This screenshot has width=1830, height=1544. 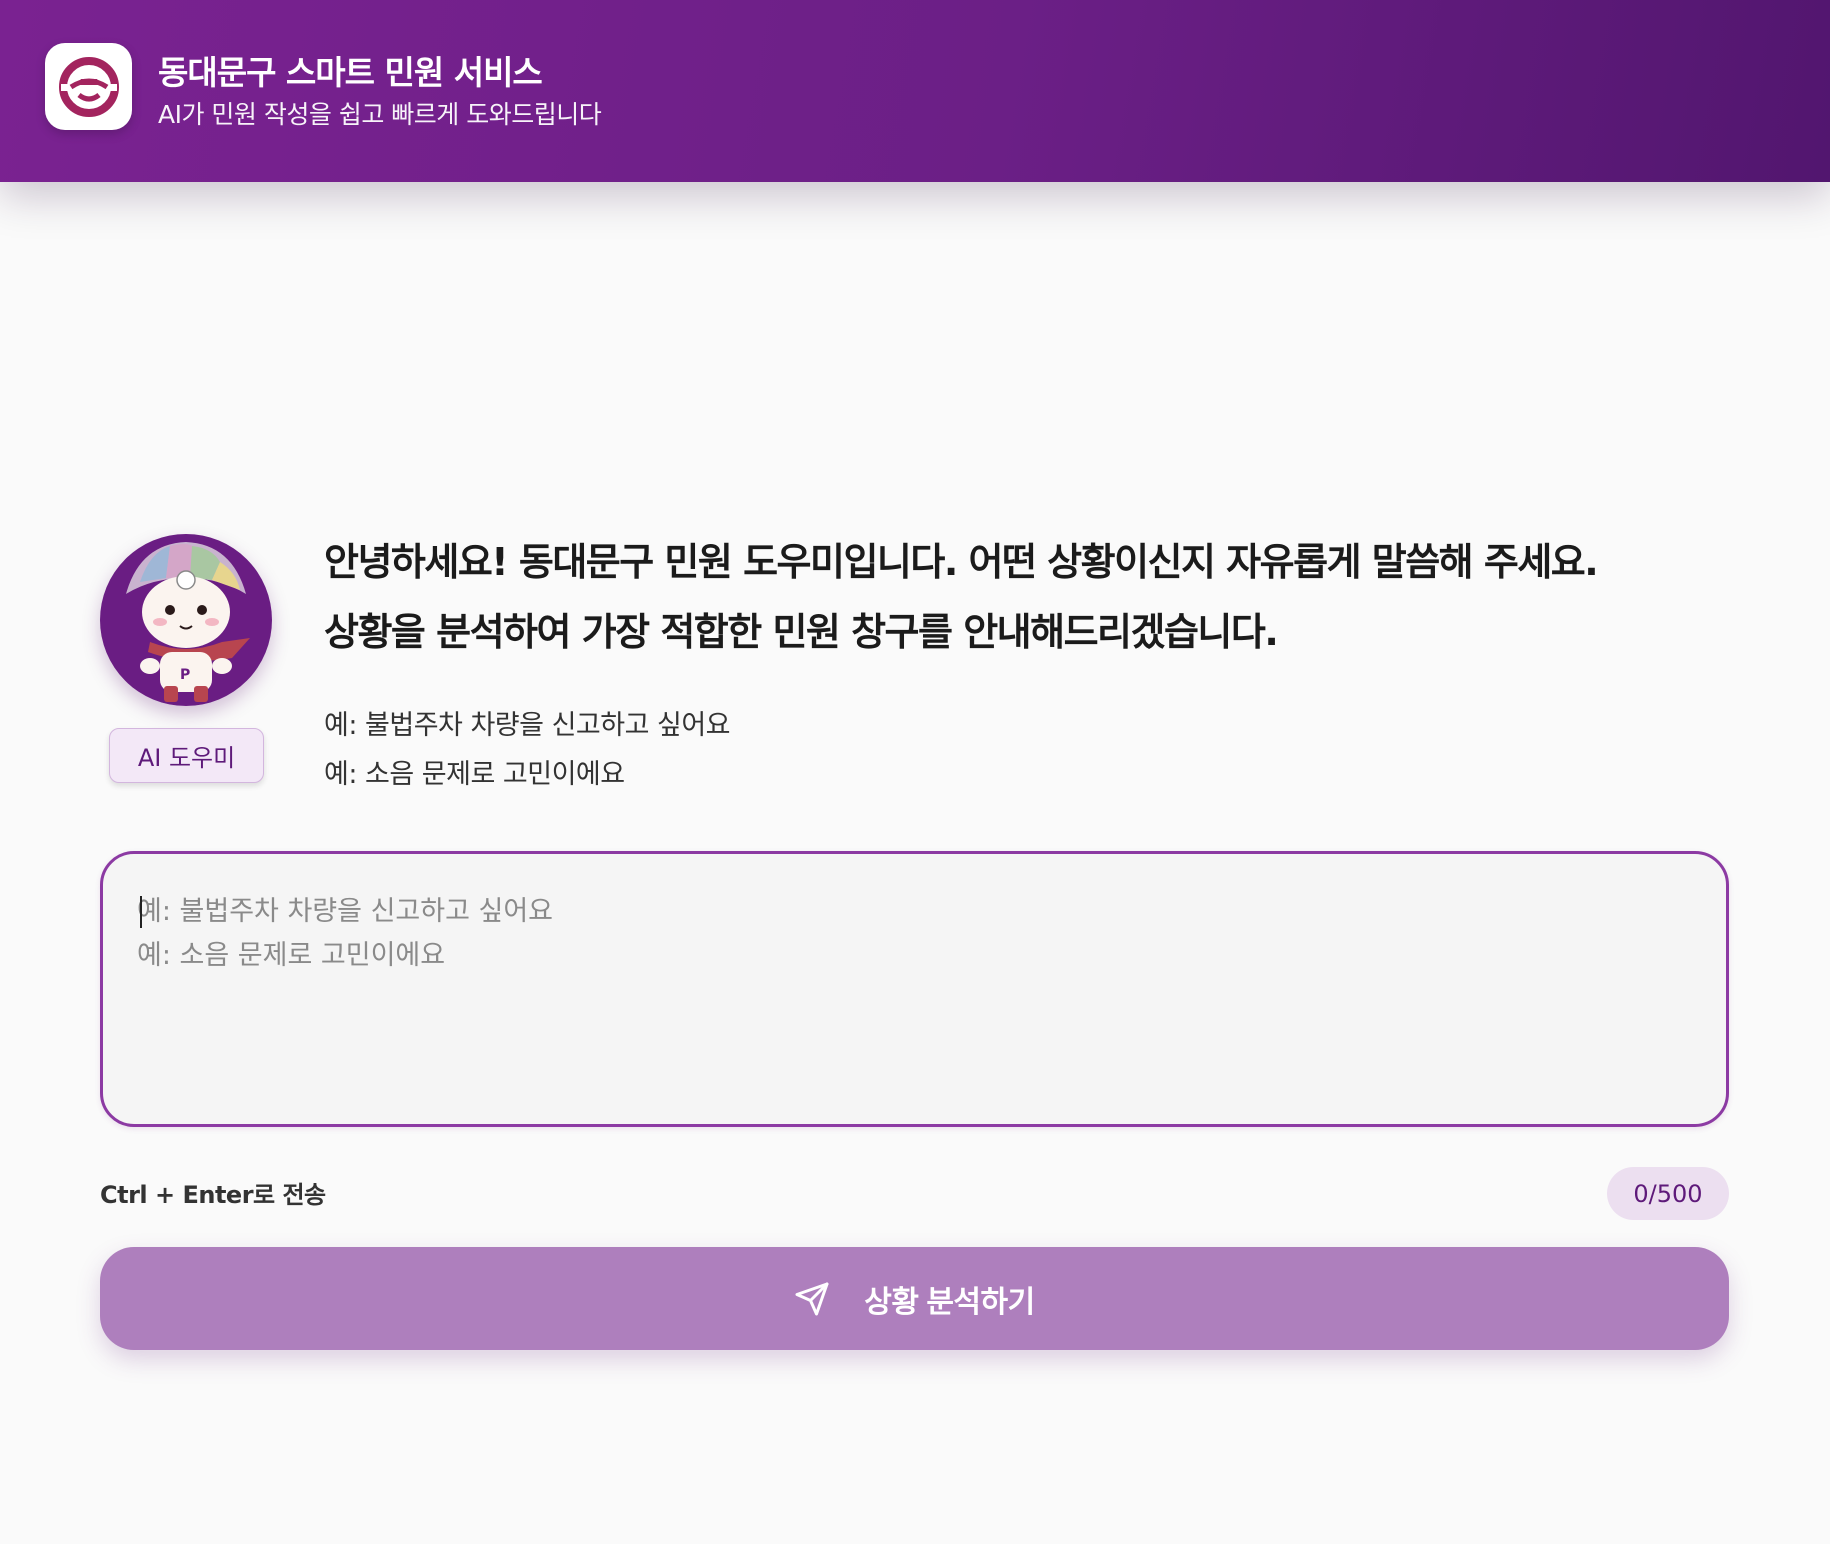 I want to click on analyze-situation-button: 상황 분석하기, so click(x=914, y=1298).